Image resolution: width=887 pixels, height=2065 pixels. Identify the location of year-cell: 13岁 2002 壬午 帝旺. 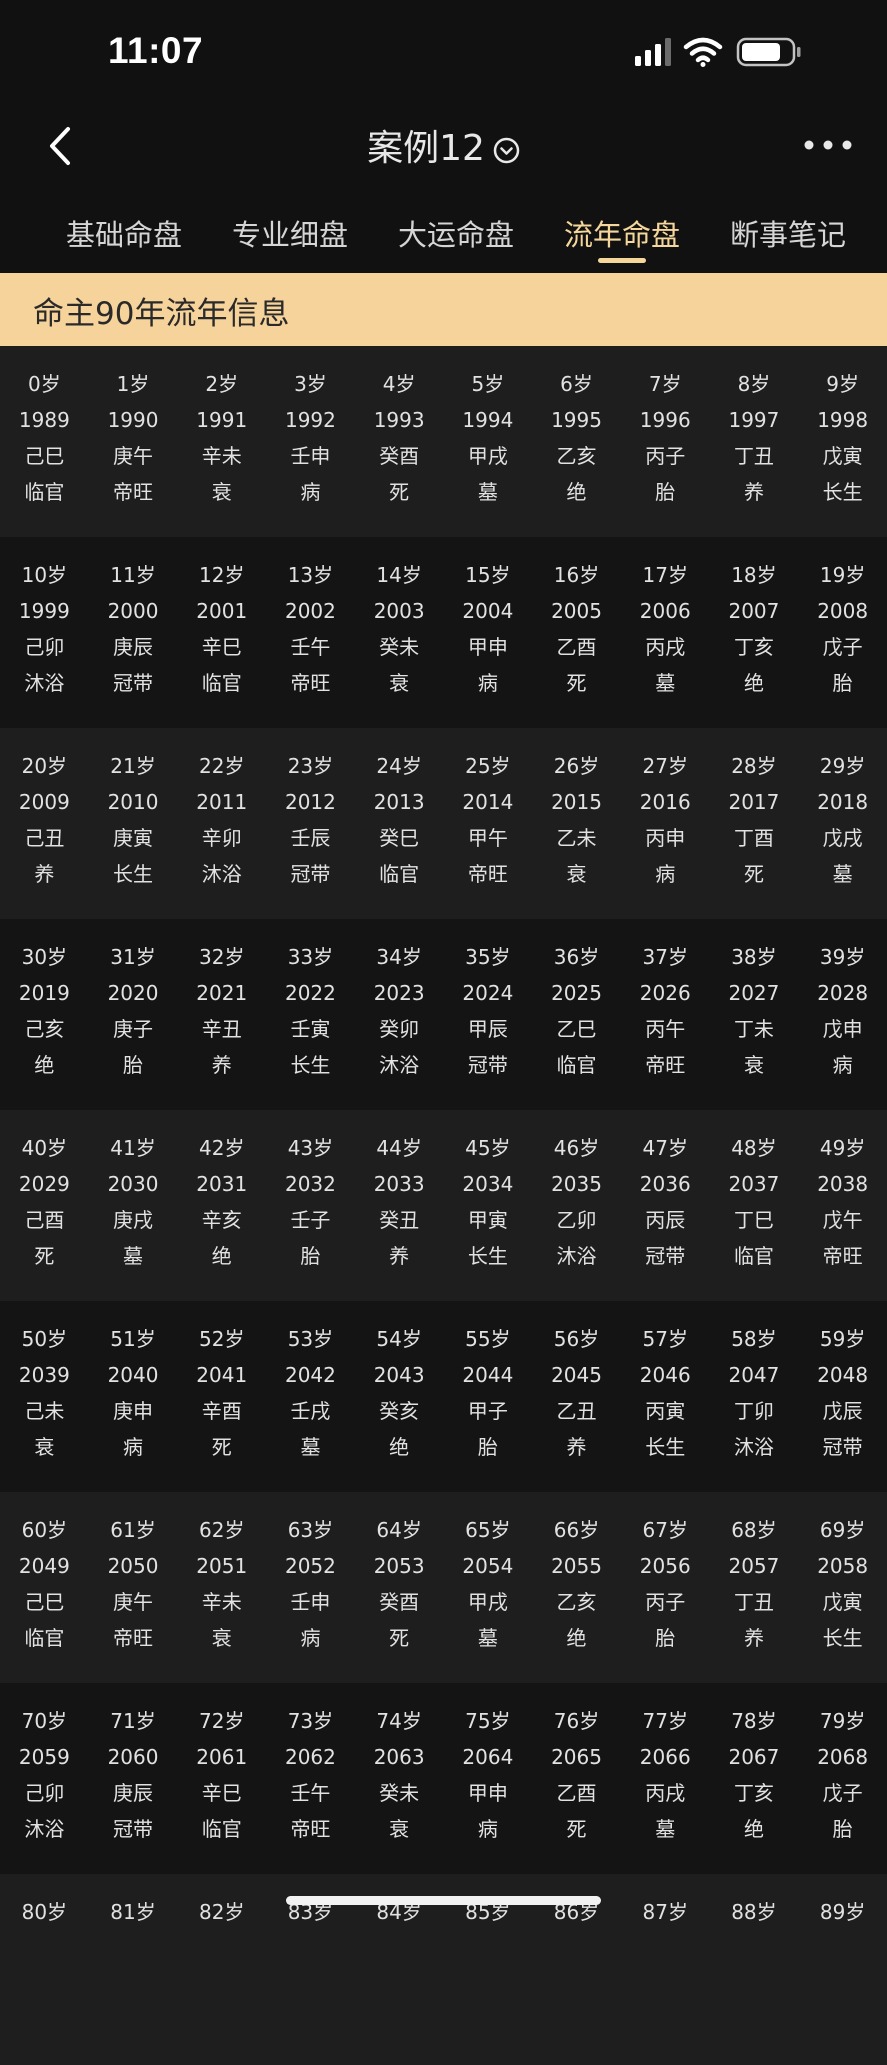
(310, 619).